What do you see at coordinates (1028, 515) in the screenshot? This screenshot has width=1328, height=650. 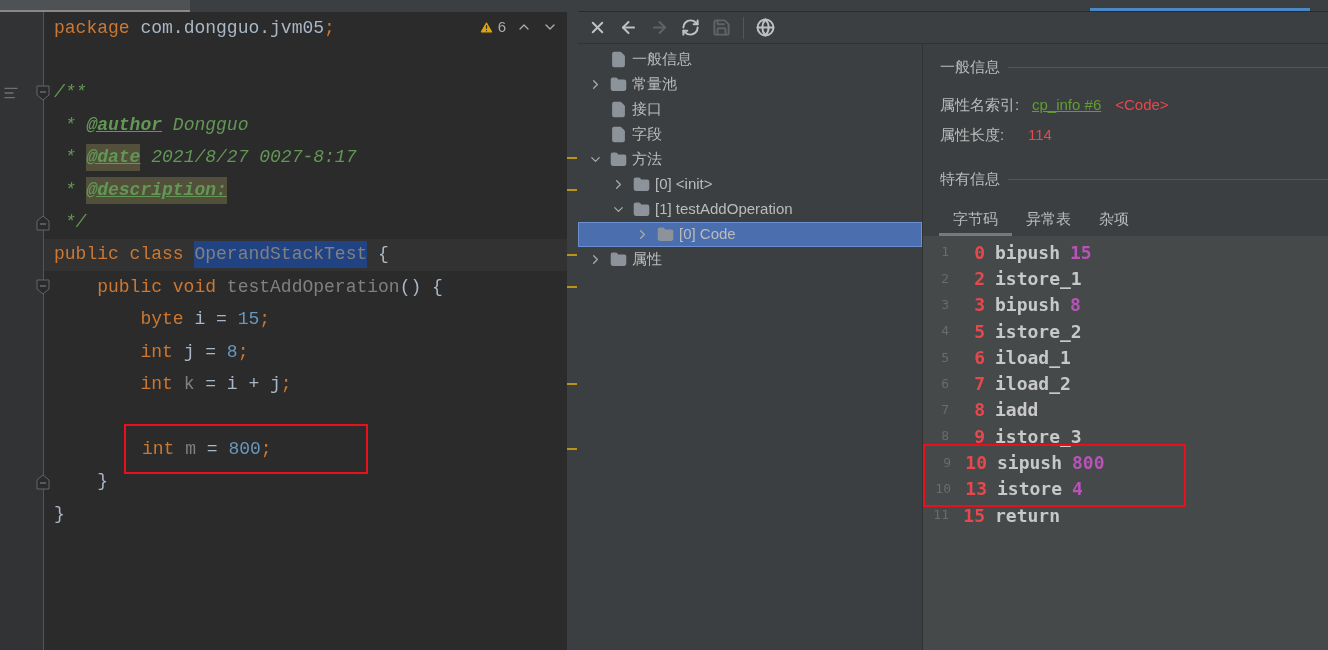 I see `opcode: return` at bounding box center [1028, 515].